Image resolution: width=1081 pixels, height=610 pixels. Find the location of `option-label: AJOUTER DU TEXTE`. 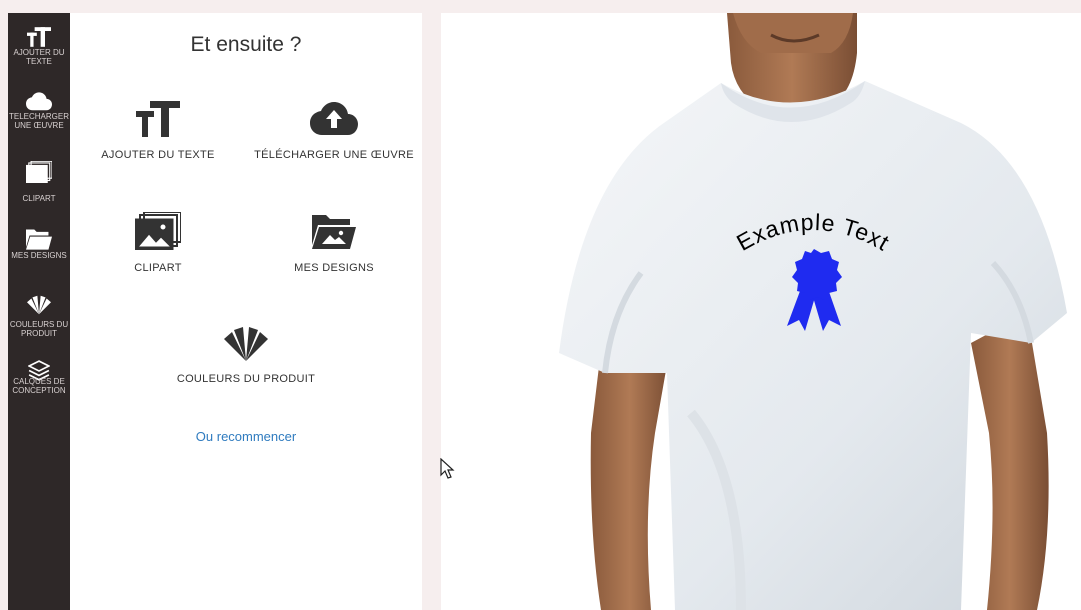

option-label: AJOUTER DU TEXTE is located at coordinates (158, 155).